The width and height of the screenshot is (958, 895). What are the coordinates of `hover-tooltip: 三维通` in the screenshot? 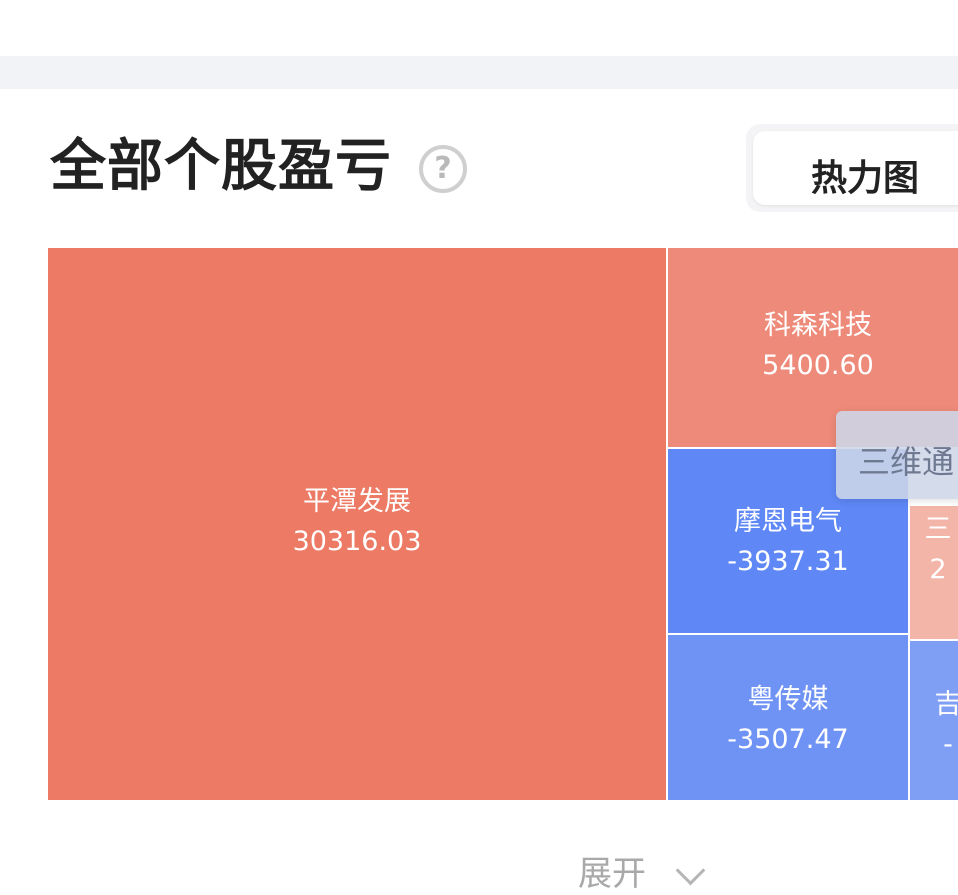 It's located at (897, 455).